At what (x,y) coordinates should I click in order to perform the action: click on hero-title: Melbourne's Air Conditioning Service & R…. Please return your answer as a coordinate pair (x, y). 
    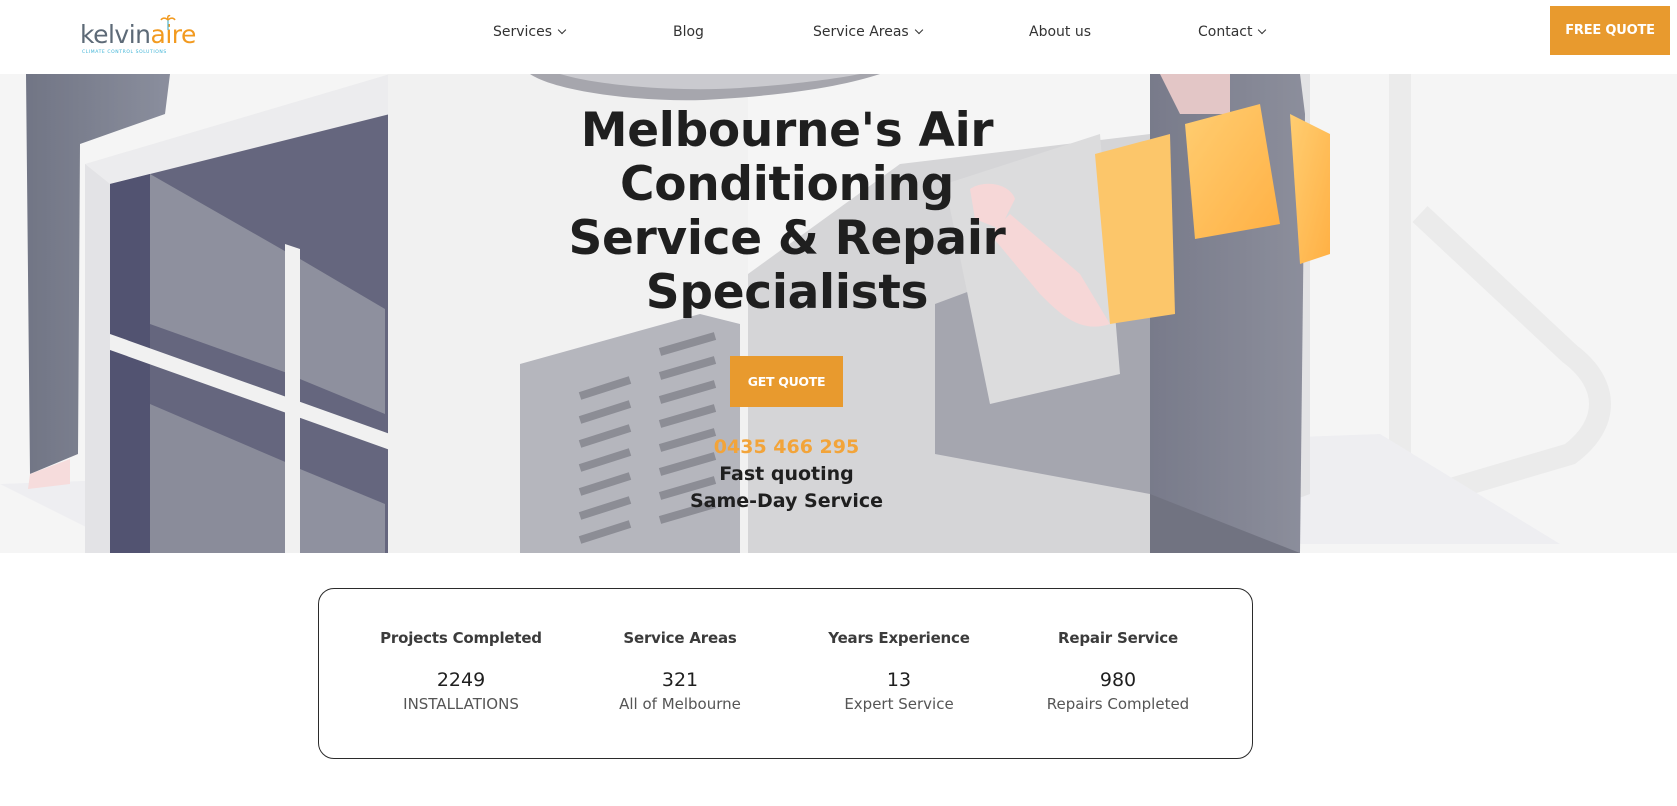
    Looking at the image, I should click on (787, 211).